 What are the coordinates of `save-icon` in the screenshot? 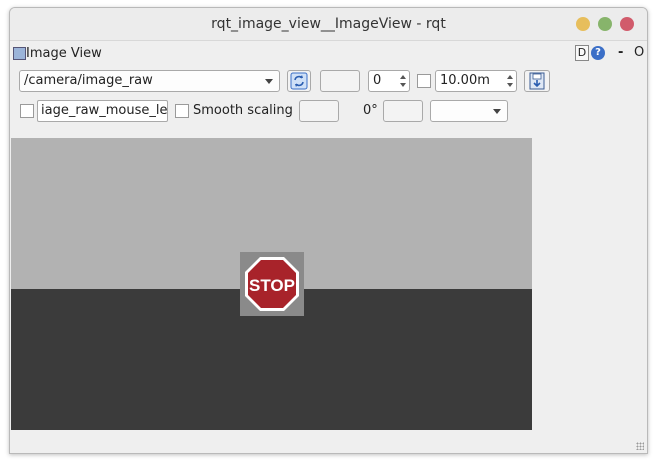 It's located at (537, 81).